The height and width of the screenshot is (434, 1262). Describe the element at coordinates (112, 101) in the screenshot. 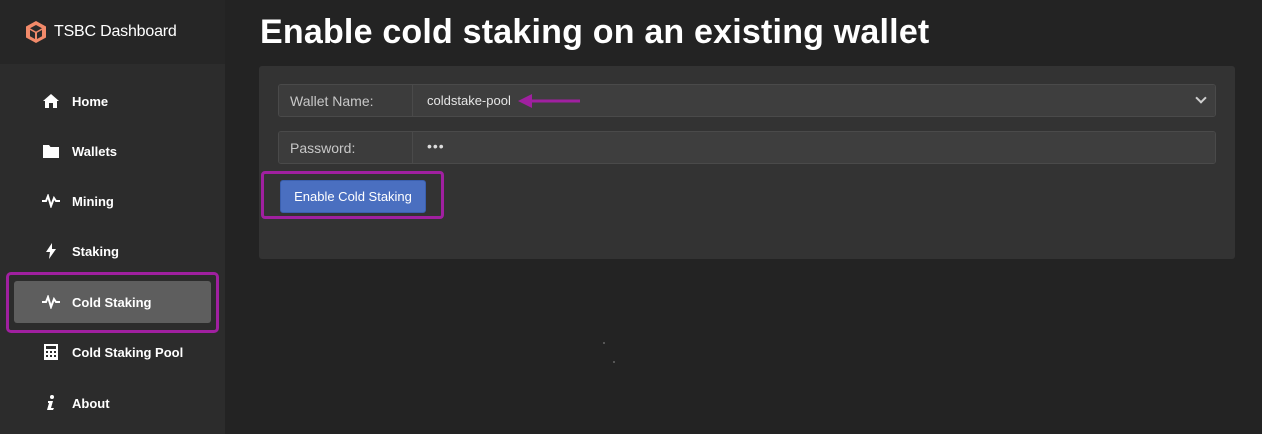

I see `sidebar-item-home: Home` at that location.